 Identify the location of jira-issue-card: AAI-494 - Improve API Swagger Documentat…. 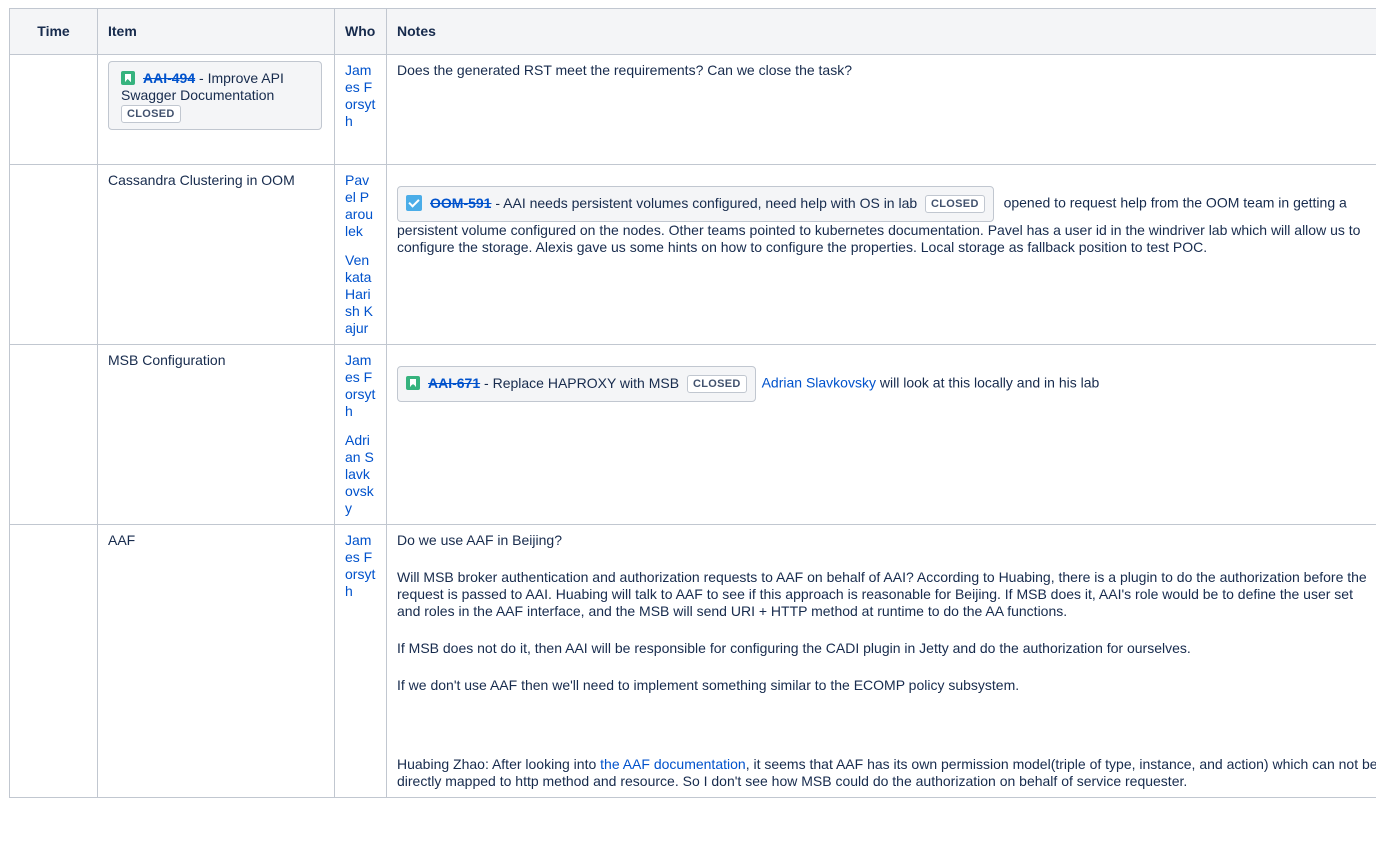
(215, 95).